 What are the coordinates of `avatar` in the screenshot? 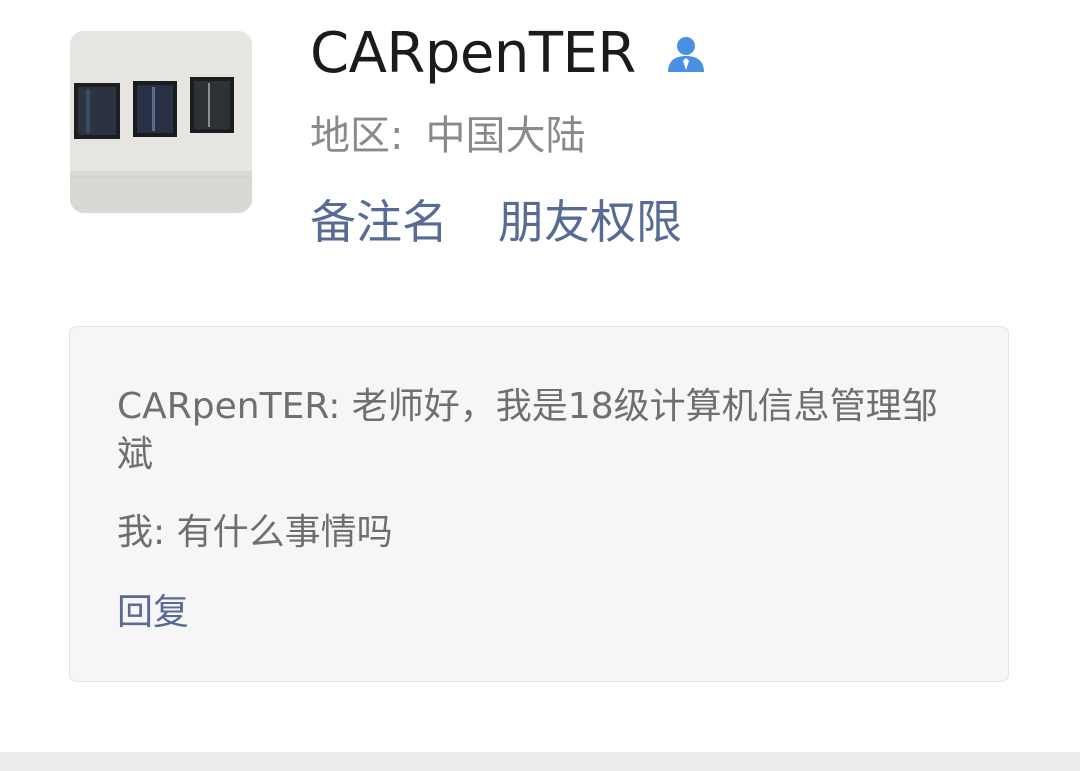 It's located at (161, 122).